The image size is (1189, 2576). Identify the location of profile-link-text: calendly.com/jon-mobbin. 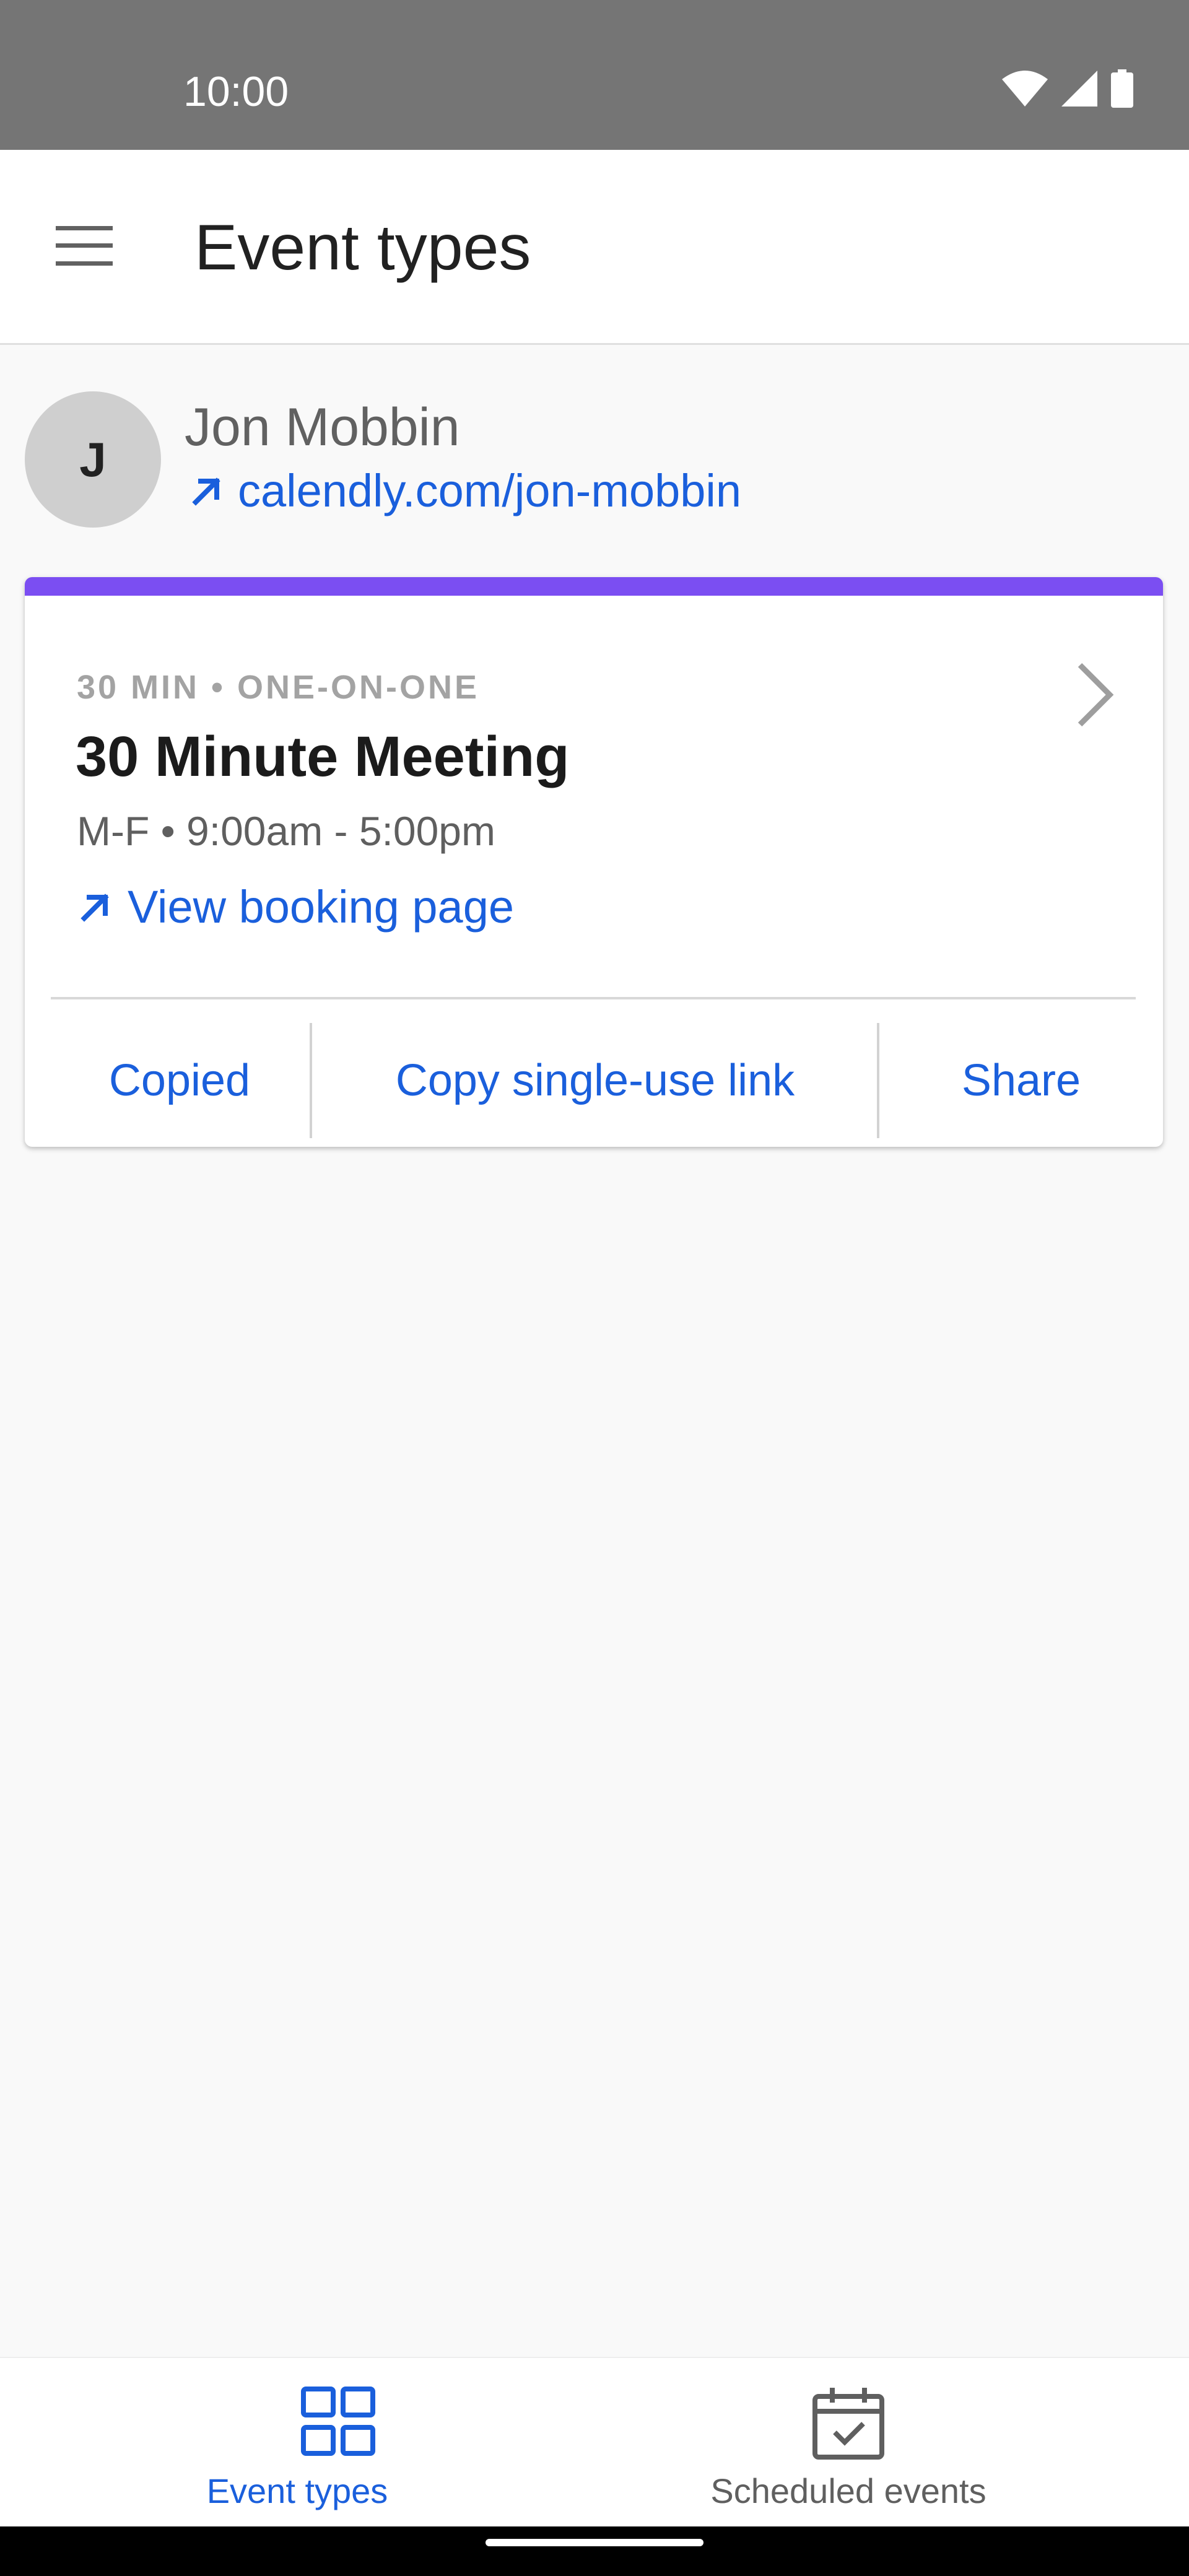
(490, 490).